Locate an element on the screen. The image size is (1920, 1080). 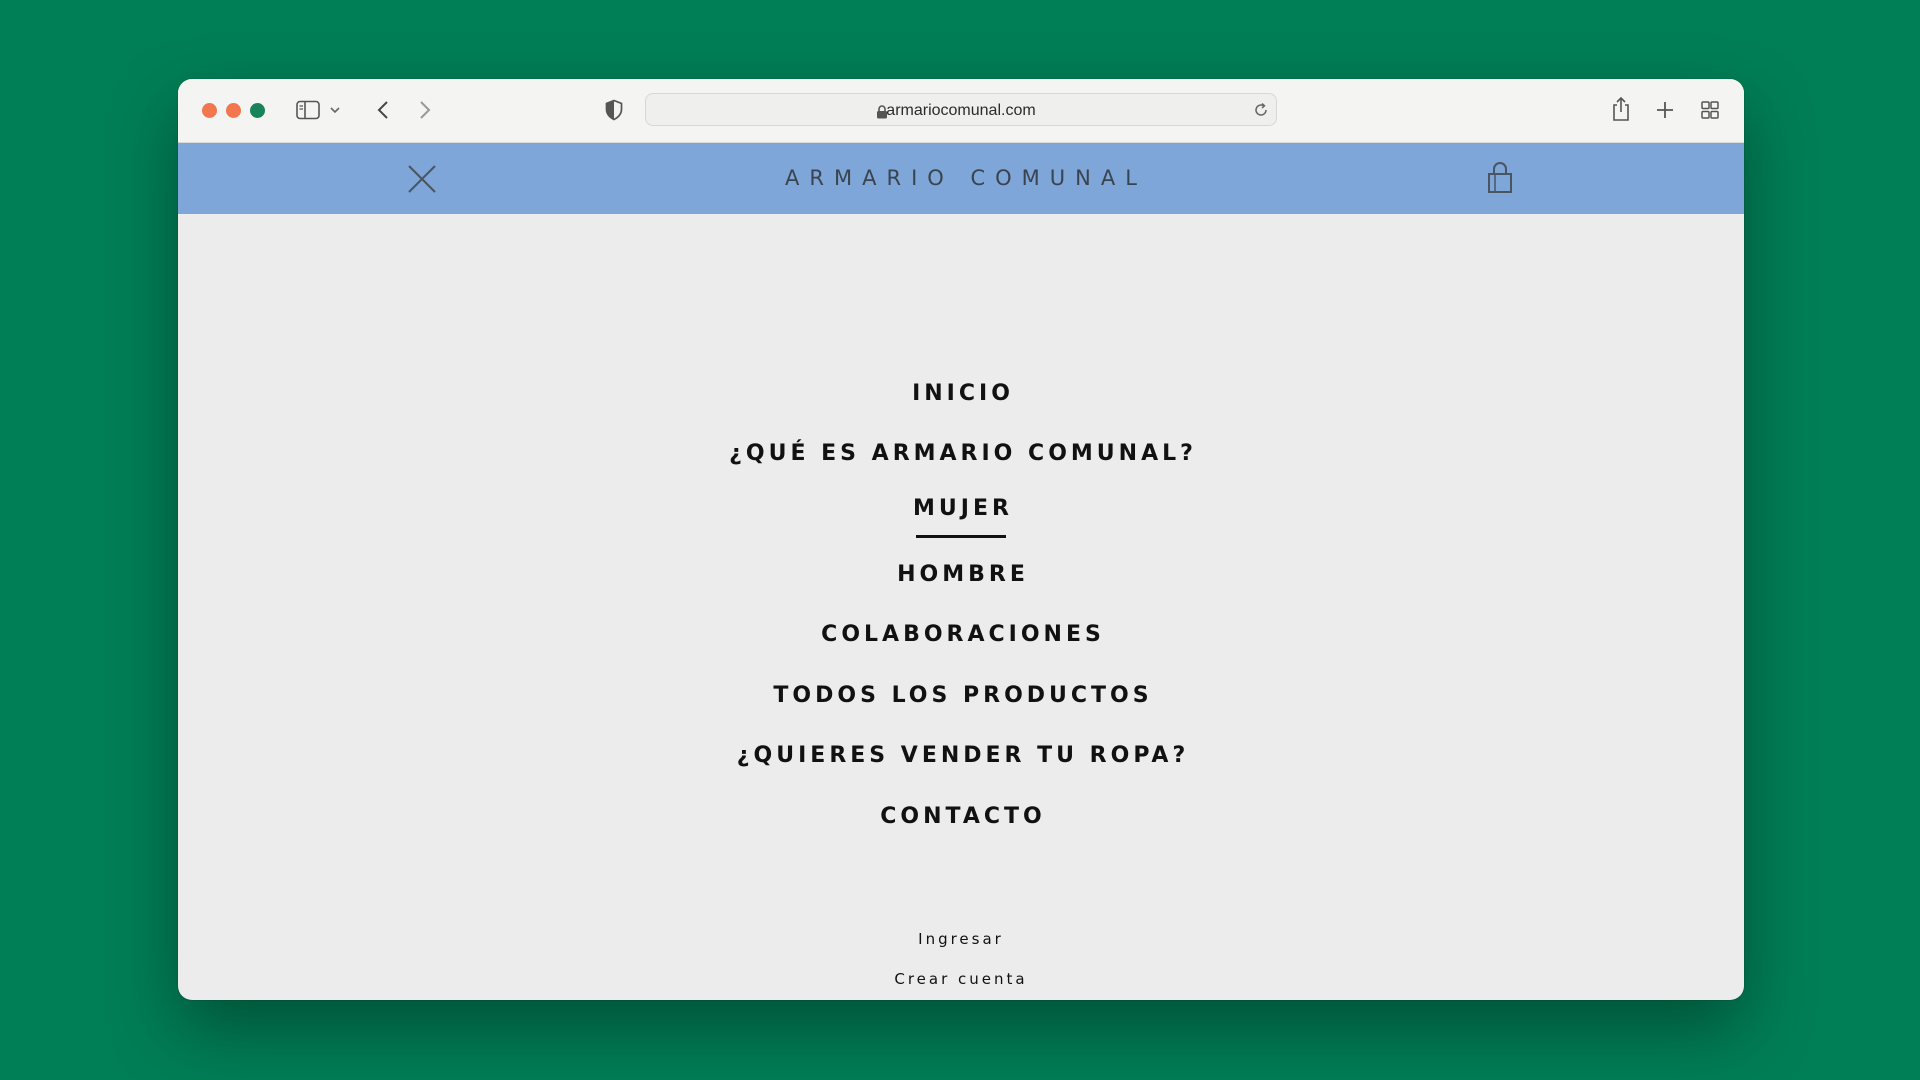
menu-item-que-es: ¿QUÉ ES ARMARIO COMUNAL? is located at coordinates (961, 453).